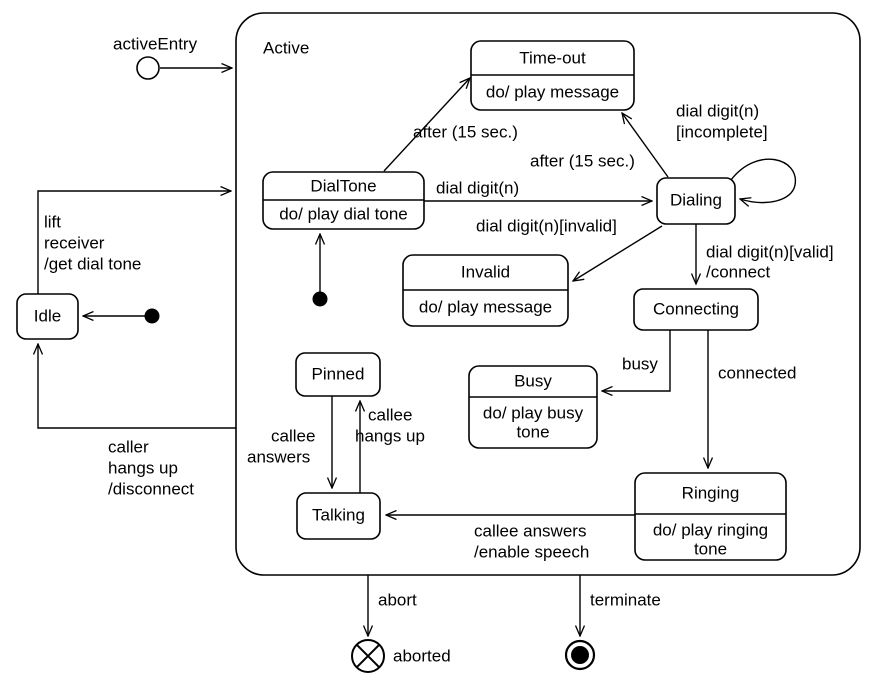 The image size is (885, 699). I want to click on entry-point-icon, so click(148, 68).